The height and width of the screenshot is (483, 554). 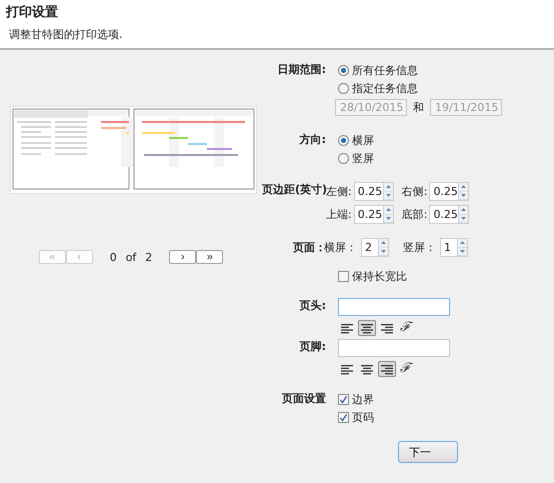 What do you see at coordinates (356, 399) in the screenshot?
I see `checkbox-option: 边界` at bounding box center [356, 399].